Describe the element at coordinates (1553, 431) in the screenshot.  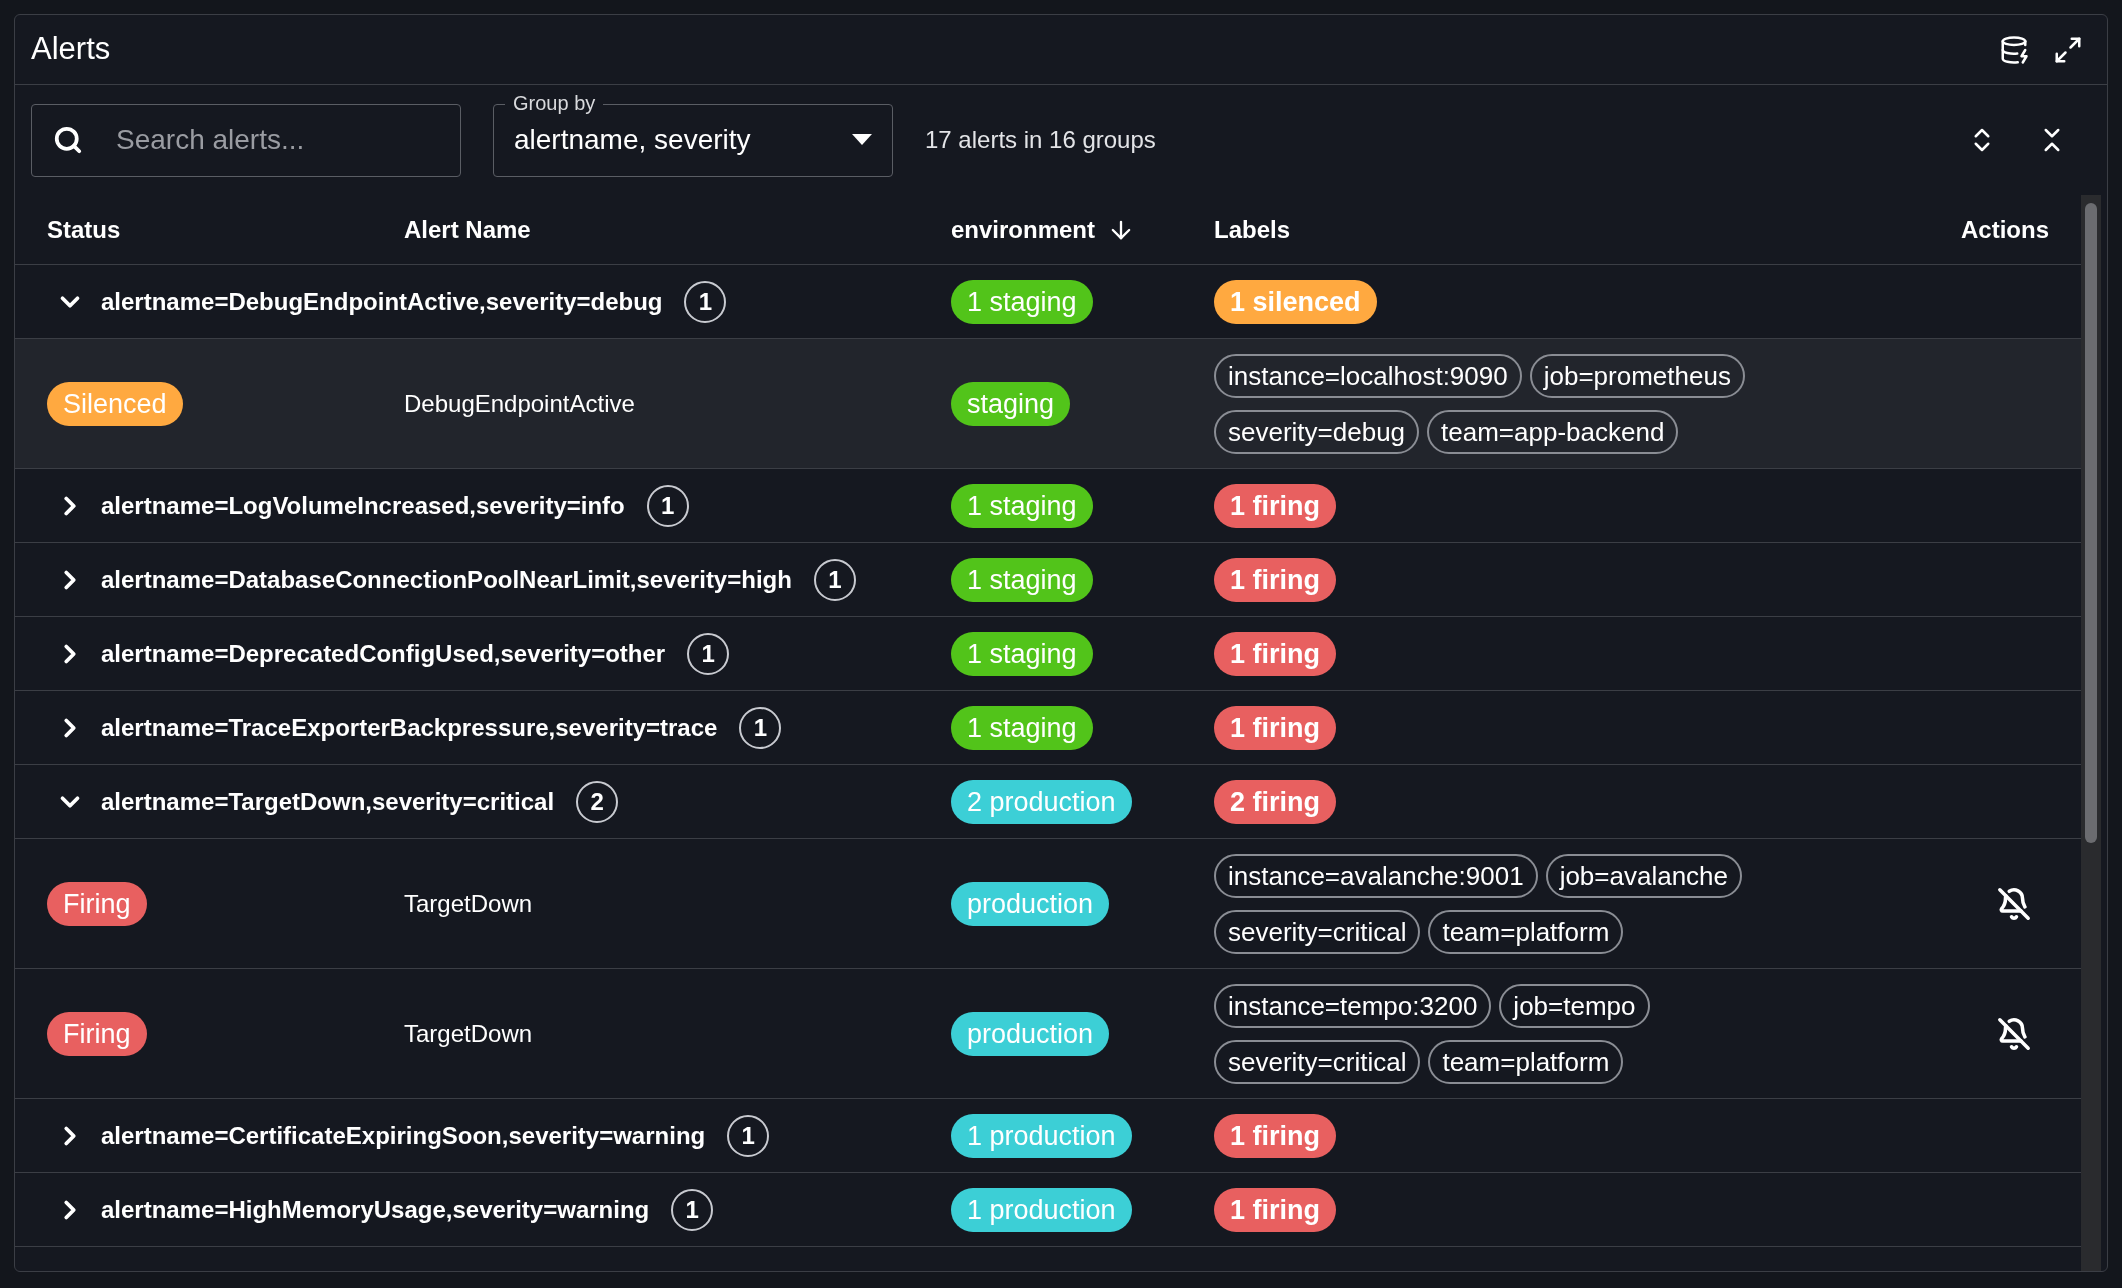
I see `label-chip: team=app-backend` at that location.